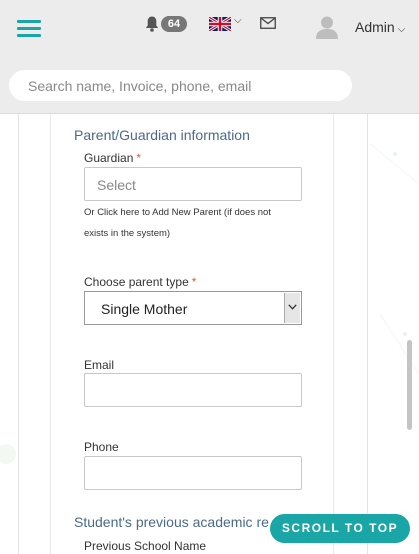 The image size is (419, 554). Describe the element at coordinates (193, 390) in the screenshot. I see `email-field` at that location.